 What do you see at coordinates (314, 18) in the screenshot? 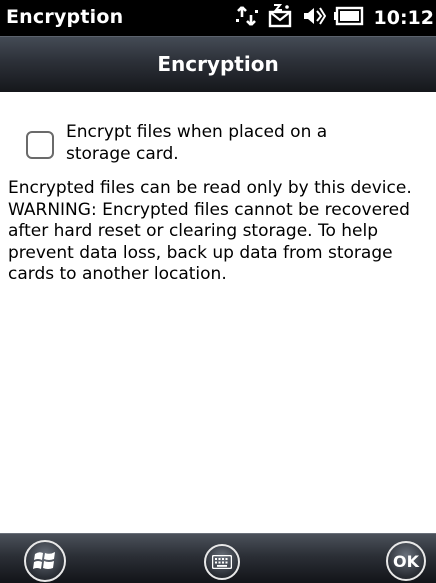
I see `volume-icon` at bounding box center [314, 18].